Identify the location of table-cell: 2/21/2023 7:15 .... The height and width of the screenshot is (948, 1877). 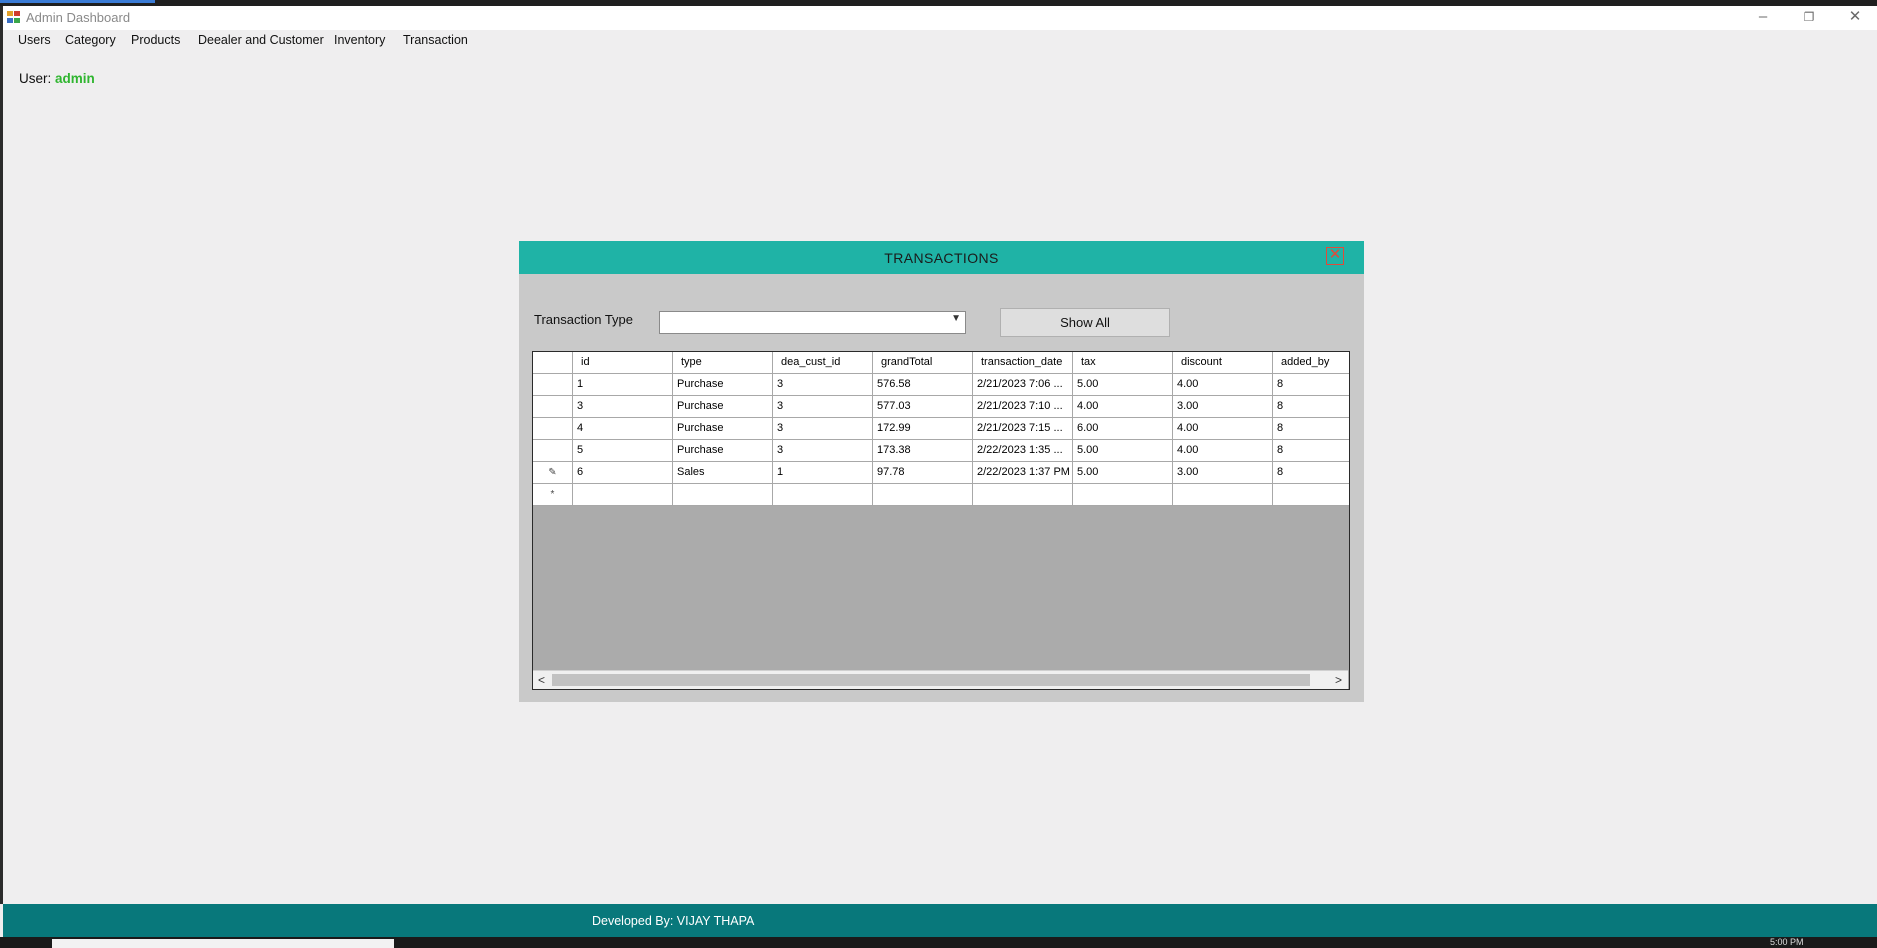
(1023, 429).